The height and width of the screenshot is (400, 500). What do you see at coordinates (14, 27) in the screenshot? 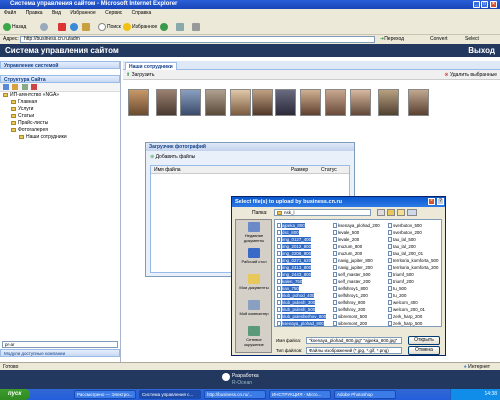
I see `back-button: Назад` at bounding box center [14, 27].